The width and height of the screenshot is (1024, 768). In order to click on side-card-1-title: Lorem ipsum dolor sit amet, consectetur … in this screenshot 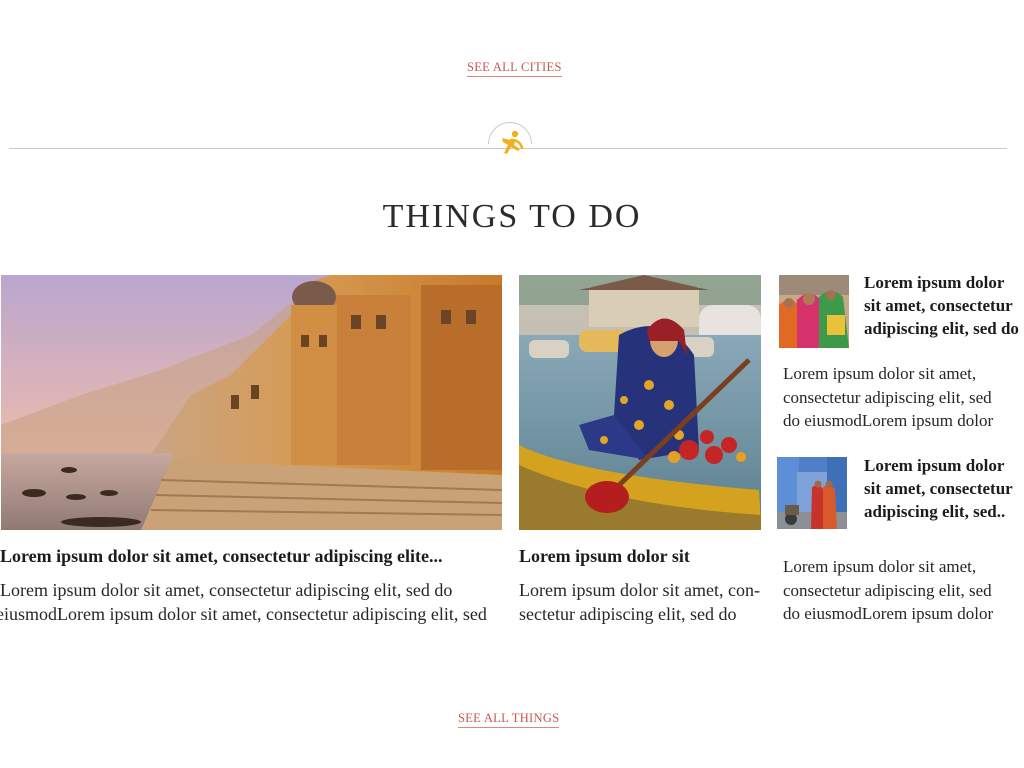, I will do `click(944, 305)`.